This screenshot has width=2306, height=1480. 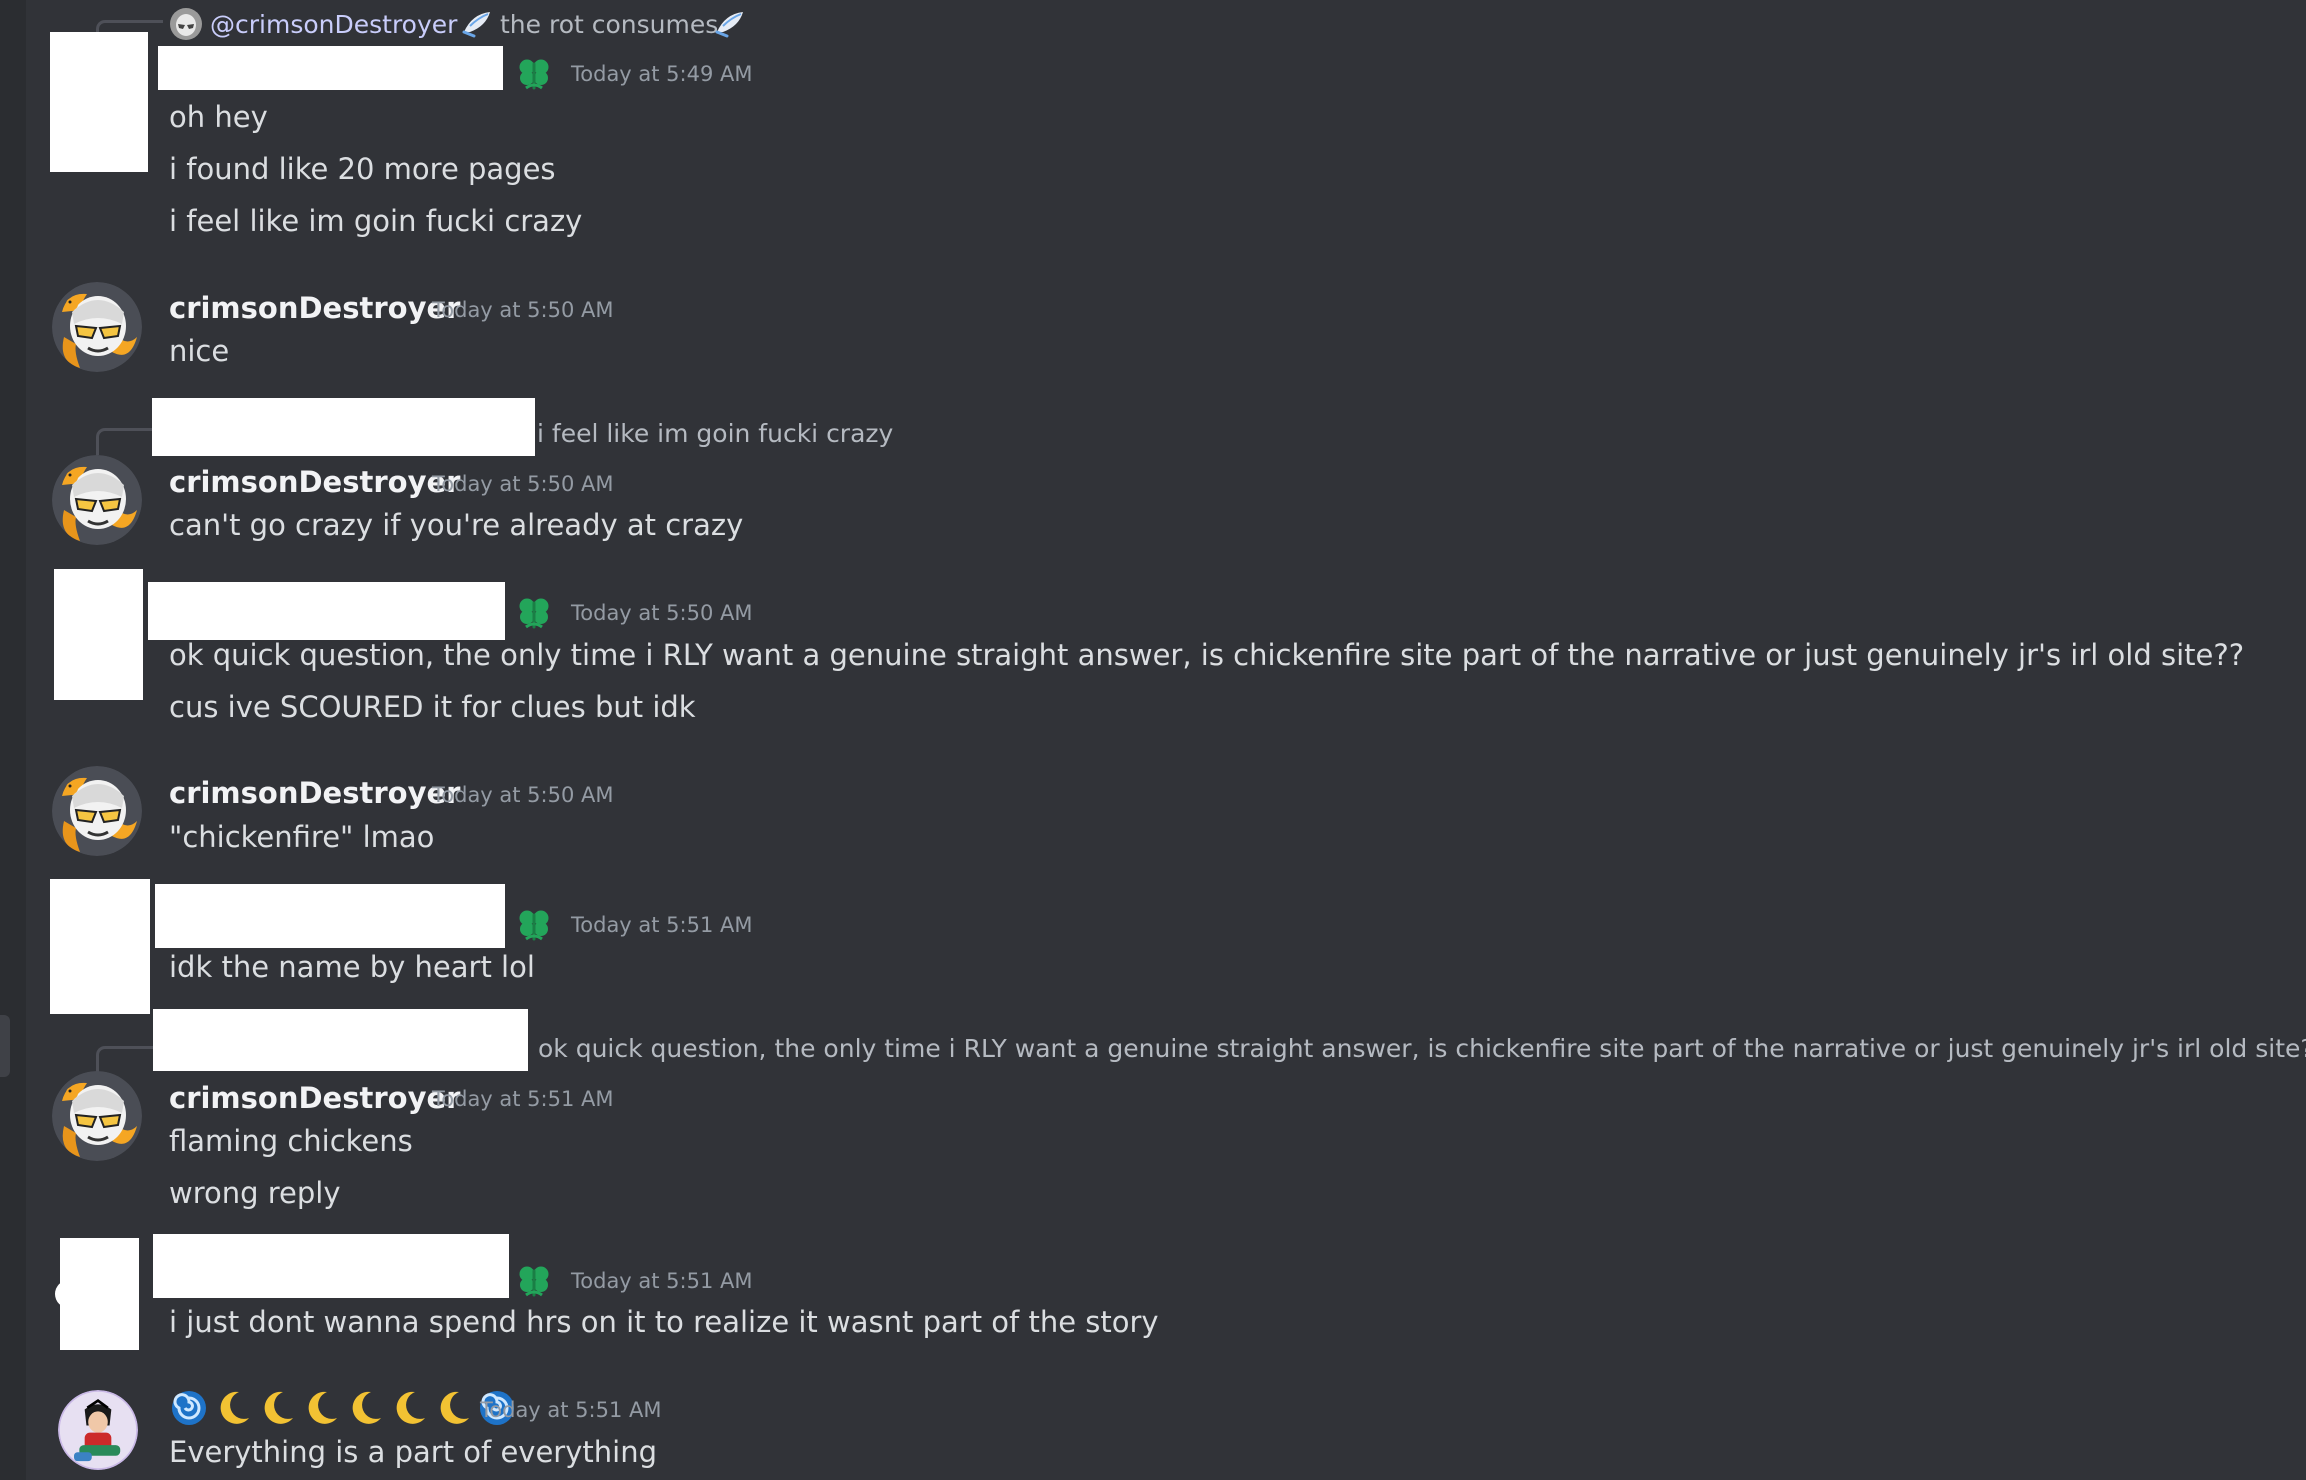 I want to click on message-text: i found like 20 more pages, so click(x=362, y=169).